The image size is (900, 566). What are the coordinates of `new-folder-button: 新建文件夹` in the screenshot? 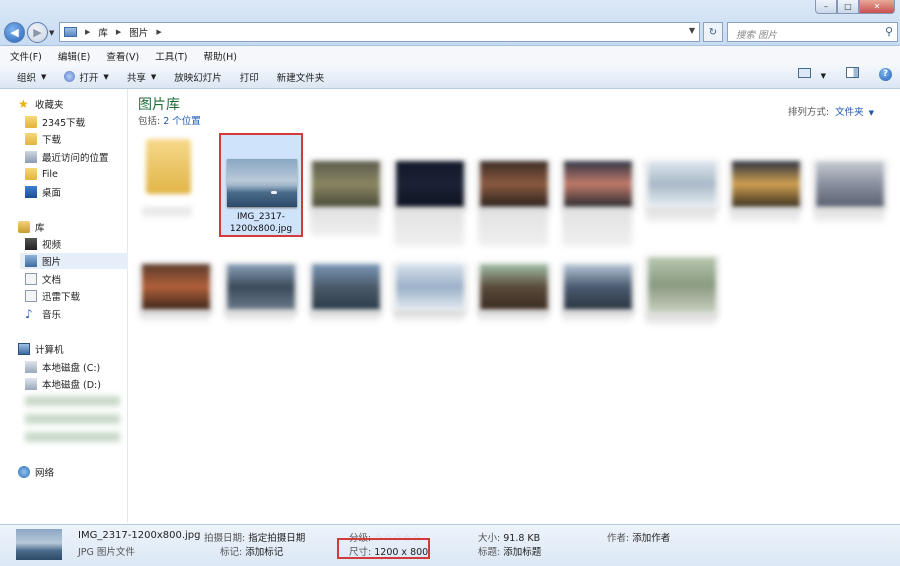 It's located at (301, 77).